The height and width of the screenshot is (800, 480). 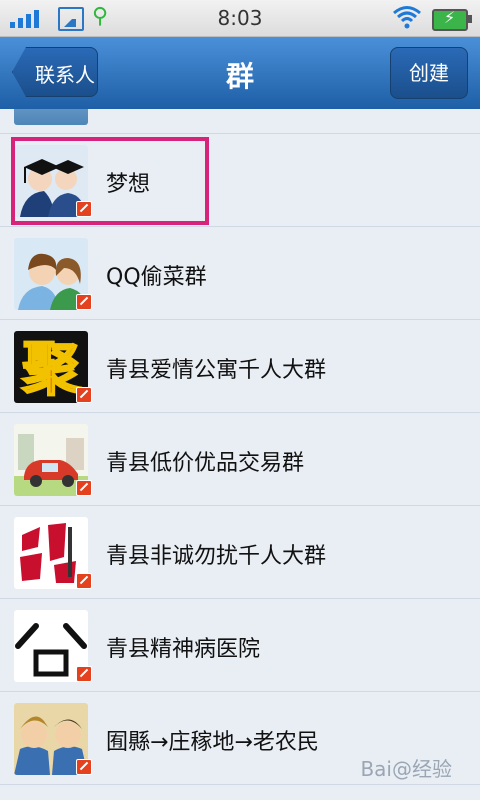 What do you see at coordinates (51, 117) in the screenshot?
I see `partial-avatar-icon` at bounding box center [51, 117].